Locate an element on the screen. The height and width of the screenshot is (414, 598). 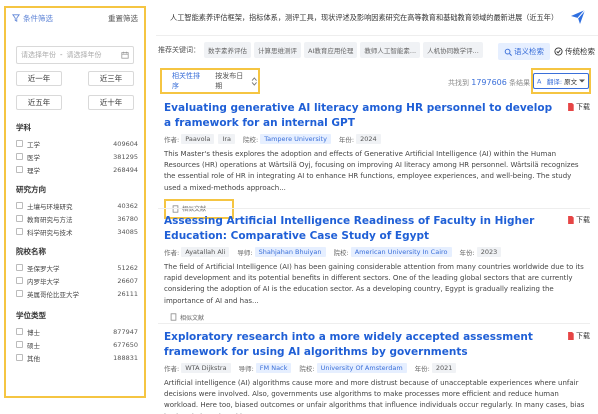
facet-item: 科学研究与技术 34085 is located at coordinates (77, 231).